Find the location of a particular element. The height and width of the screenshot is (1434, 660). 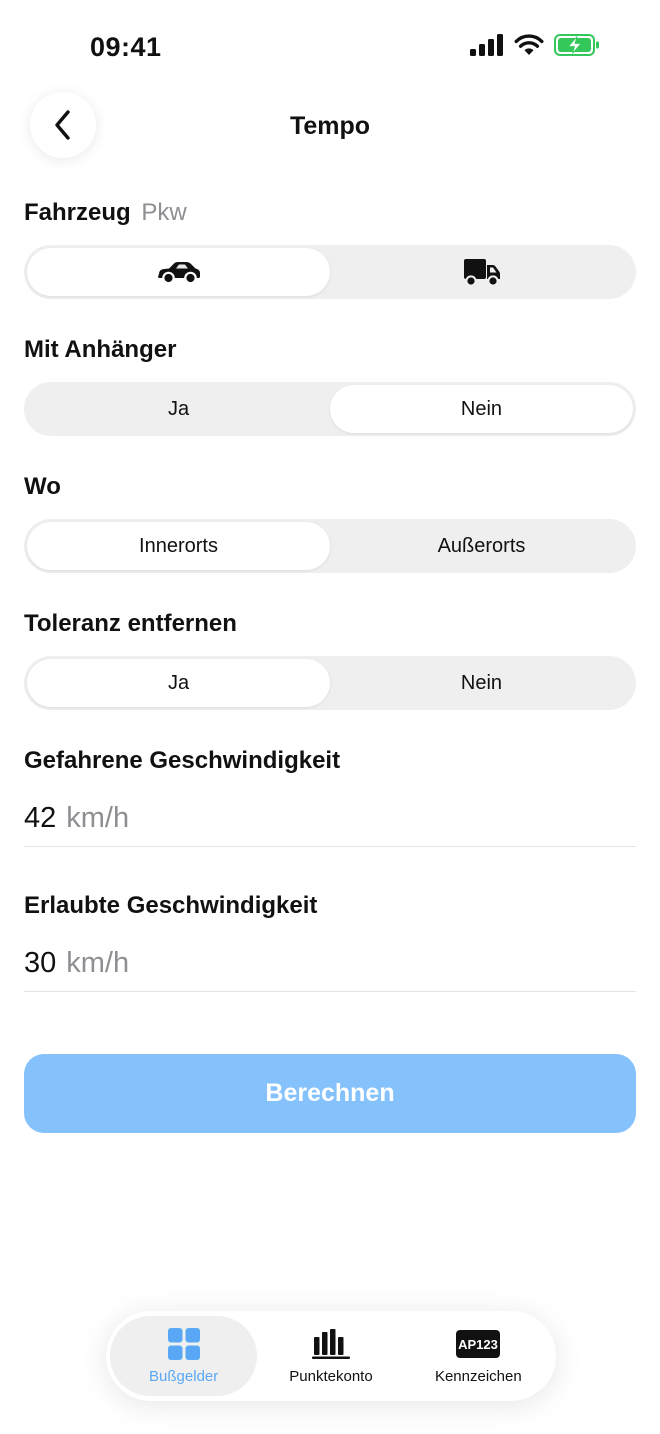

driven-speed-unit: km/h is located at coordinates (98, 818).